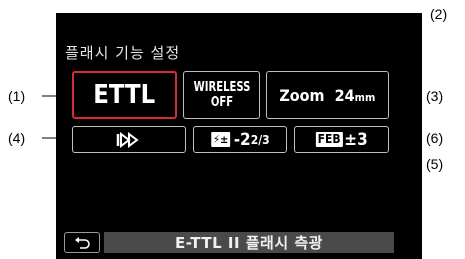 This screenshot has width=465, height=259. What do you see at coordinates (435, 96) in the screenshot?
I see `callout-3: (3)` at bounding box center [435, 96].